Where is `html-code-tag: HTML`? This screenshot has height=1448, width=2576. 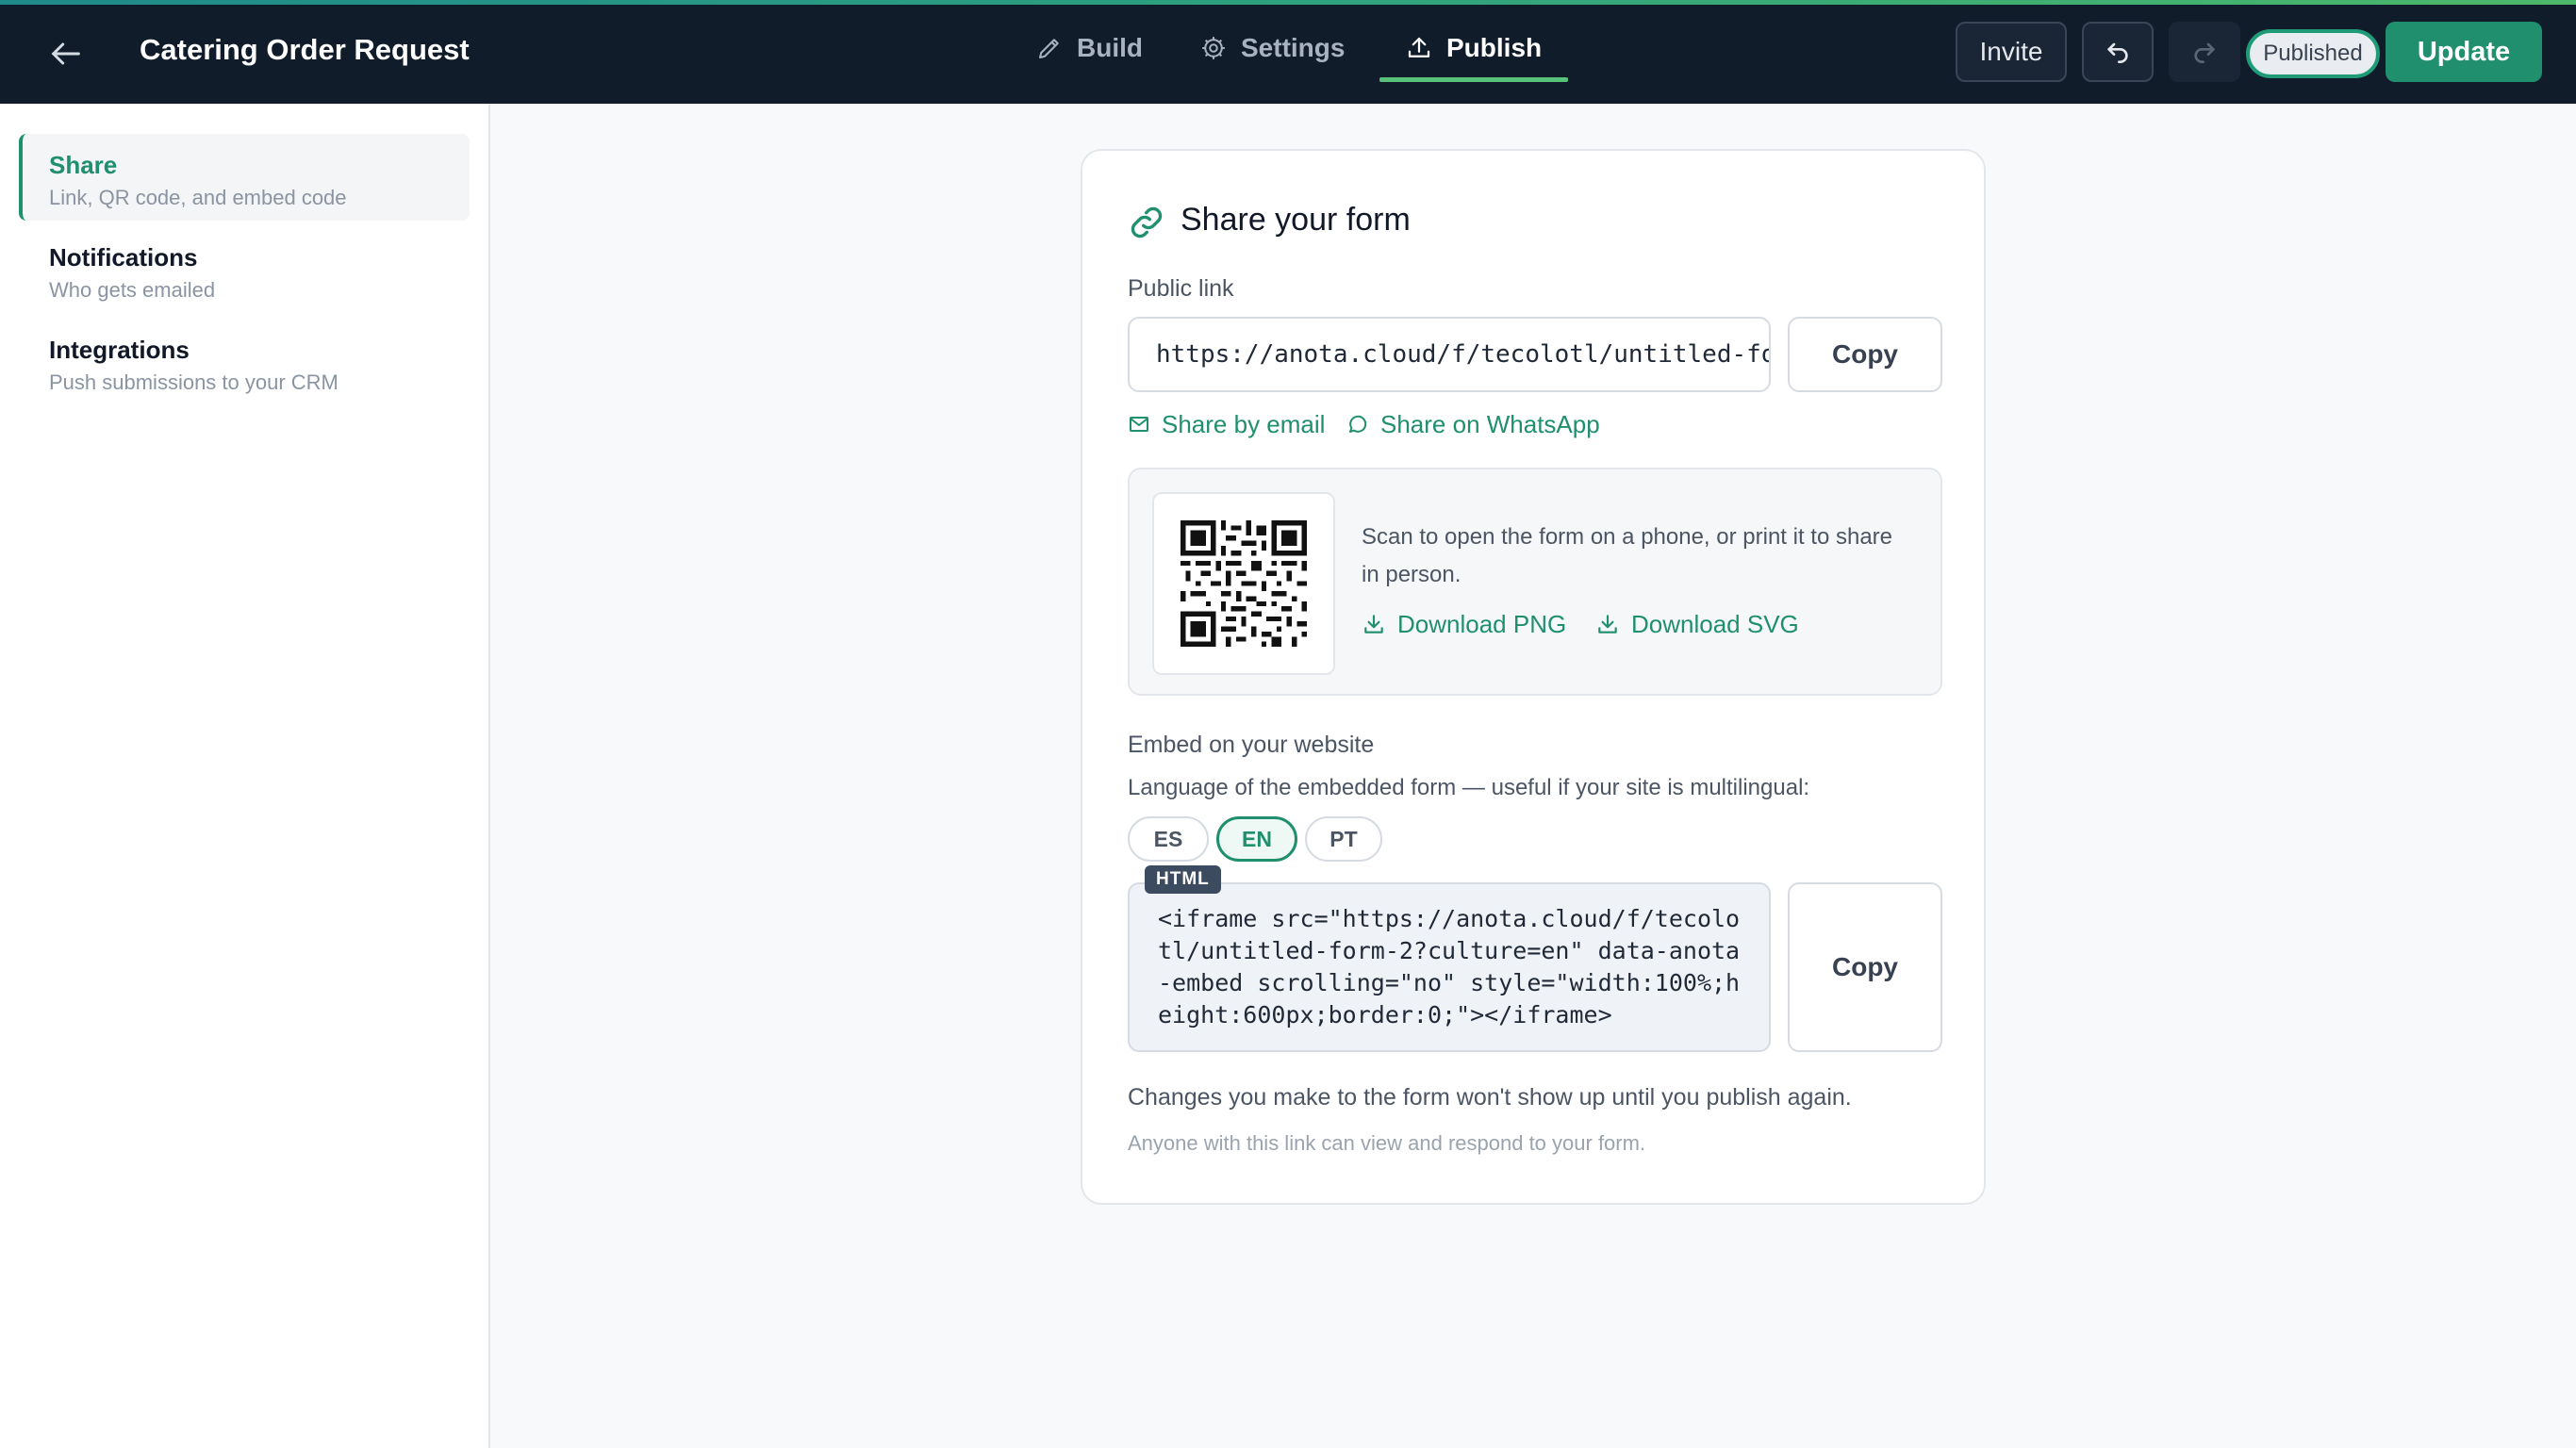 html-code-tag: HTML is located at coordinates (1183, 879).